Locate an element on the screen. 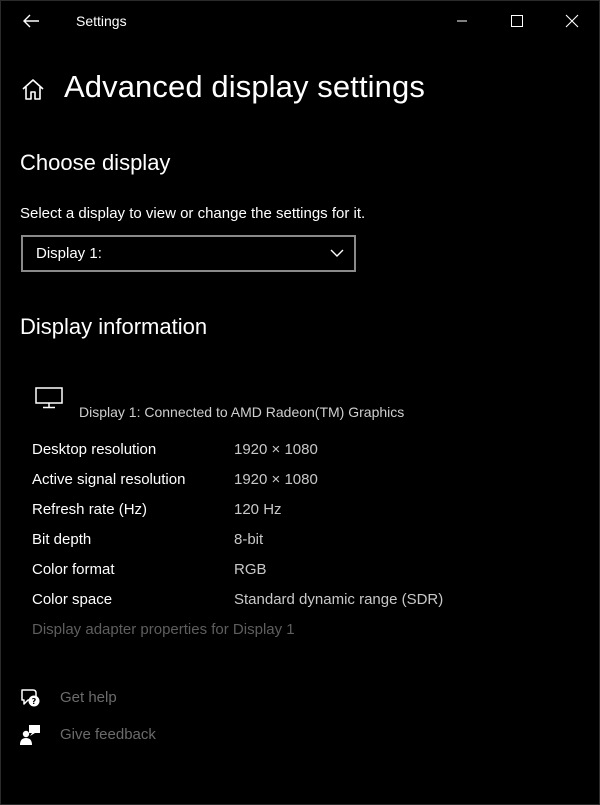 The width and height of the screenshot is (600, 805). display-select-value: Display 1: is located at coordinates (69, 253).